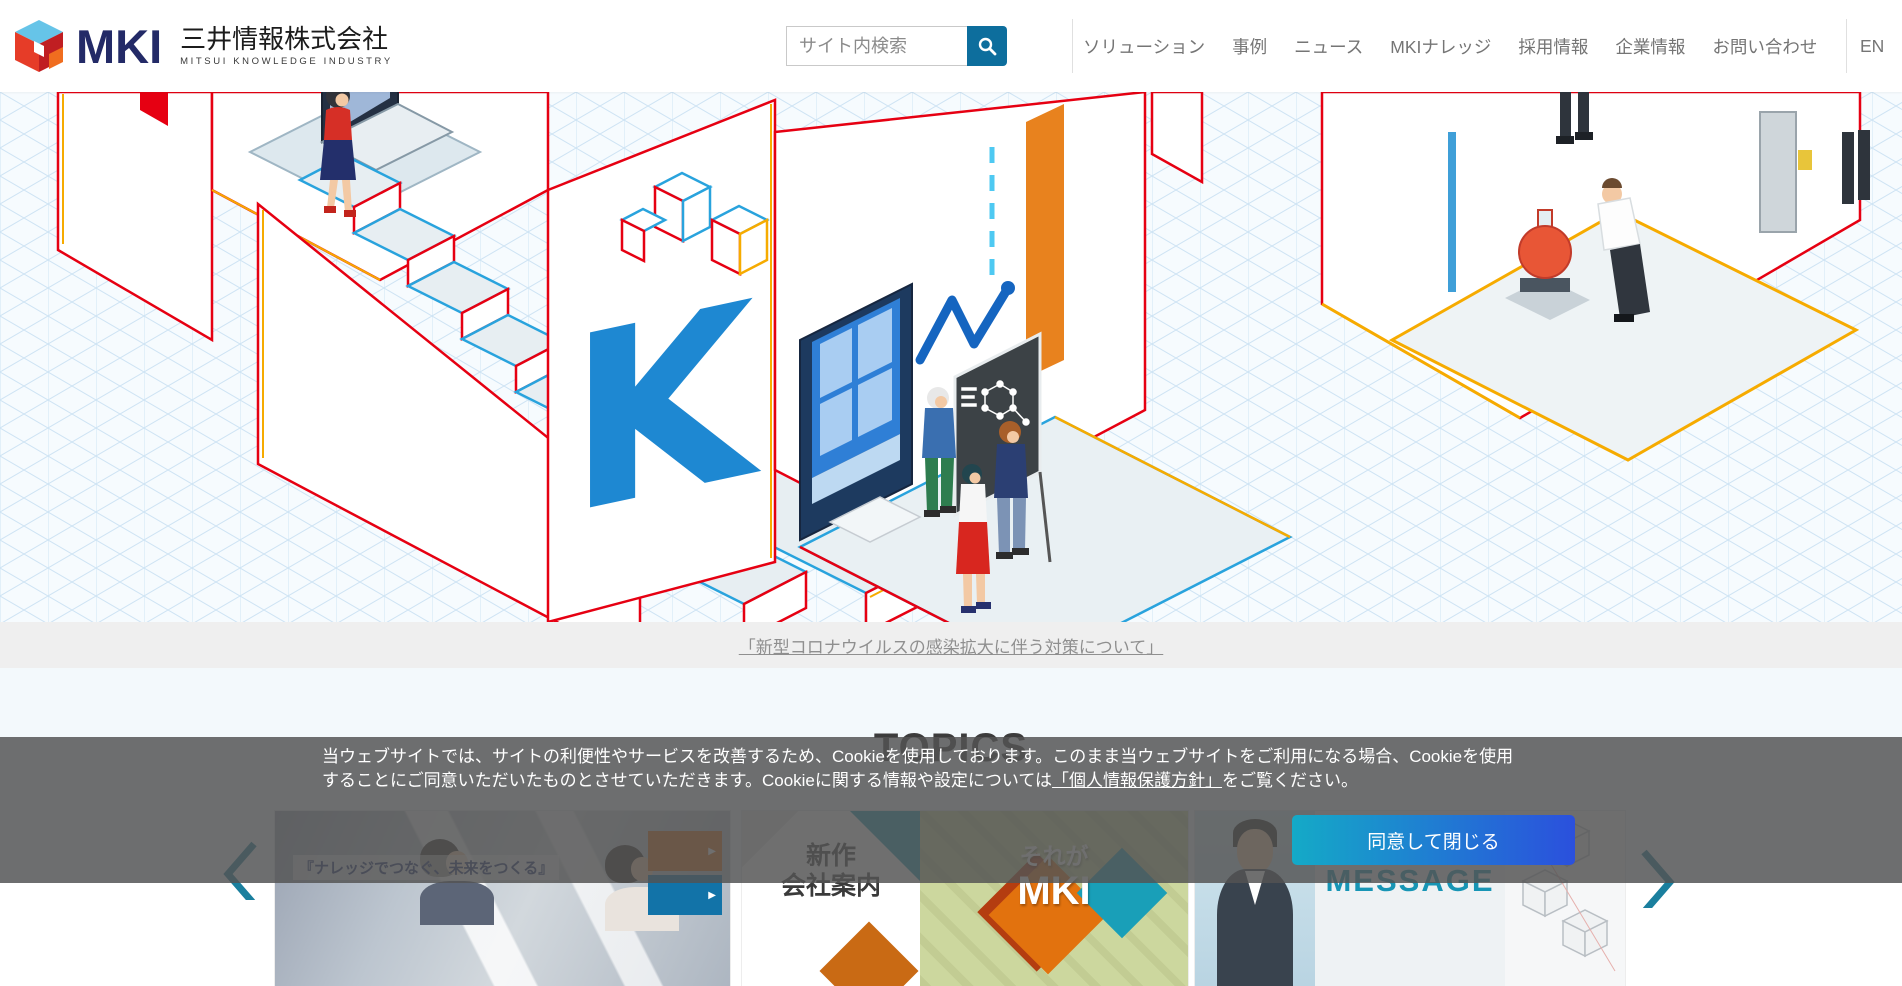 This screenshot has height=986, width=1902. What do you see at coordinates (1846, 46) in the screenshot?
I see `header-divider-right` at bounding box center [1846, 46].